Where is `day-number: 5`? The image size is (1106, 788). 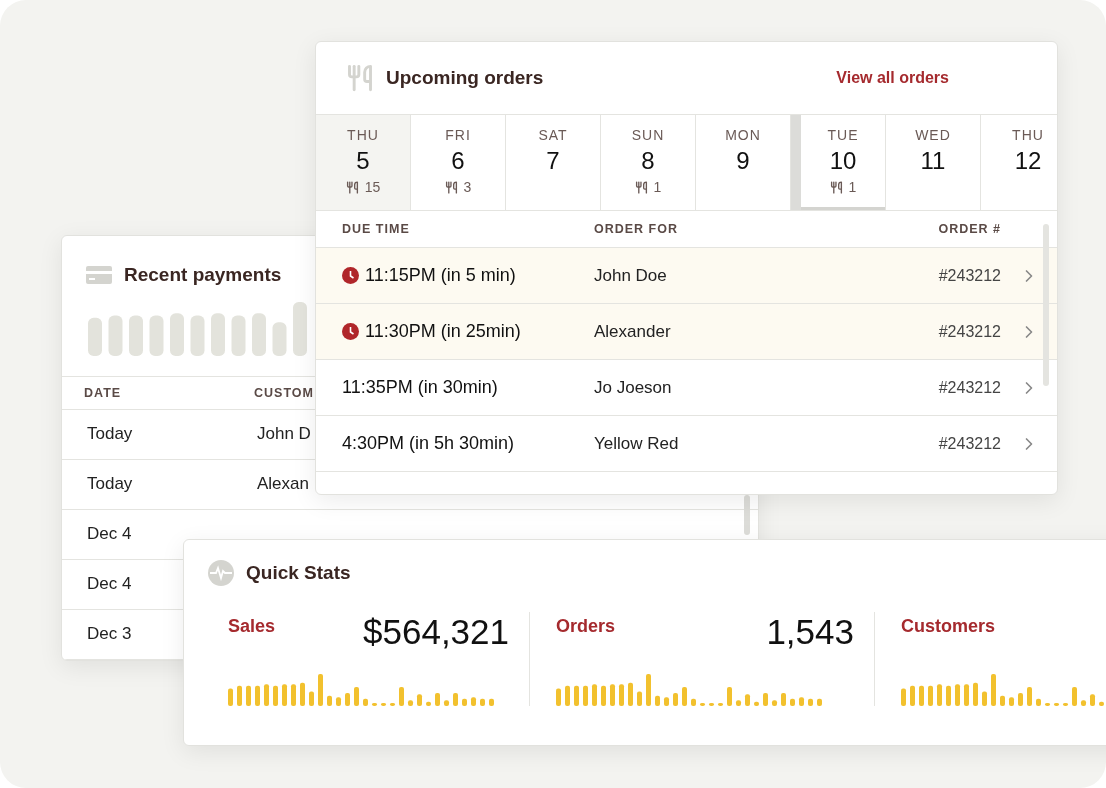 day-number: 5 is located at coordinates (363, 161).